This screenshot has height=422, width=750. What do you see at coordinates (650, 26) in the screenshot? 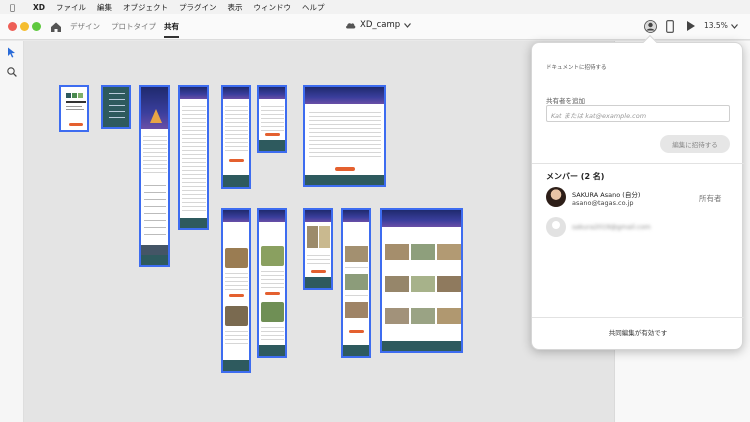
I see `user-circle-icon` at bounding box center [650, 26].